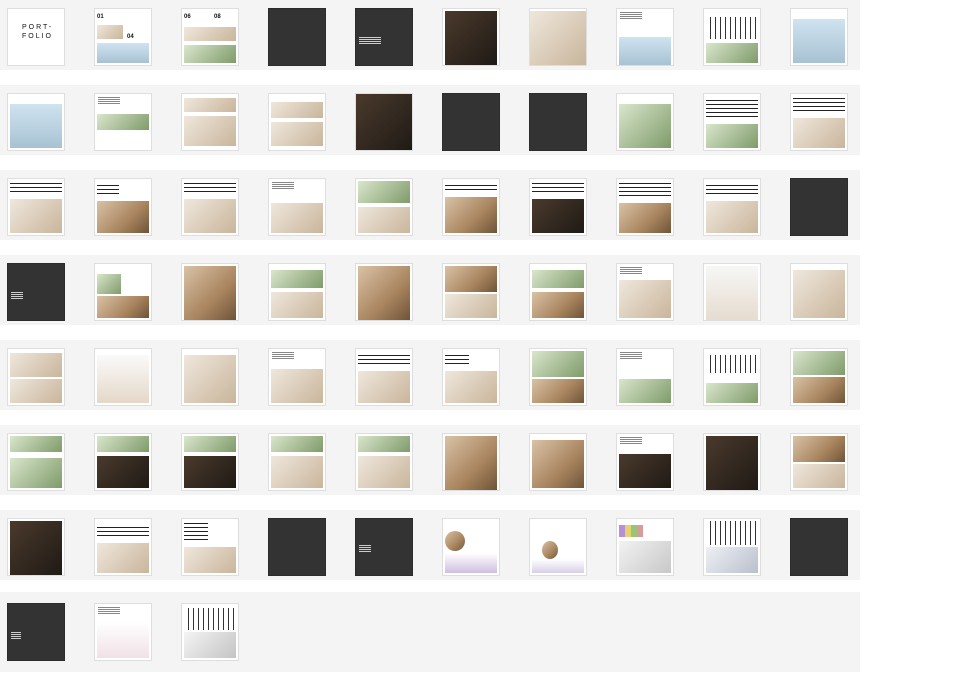  What do you see at coordinates (123, 37) in the screenshot?
I see `page-thumbnail-contents-1: 01 04` at bounding box center [123, 37].